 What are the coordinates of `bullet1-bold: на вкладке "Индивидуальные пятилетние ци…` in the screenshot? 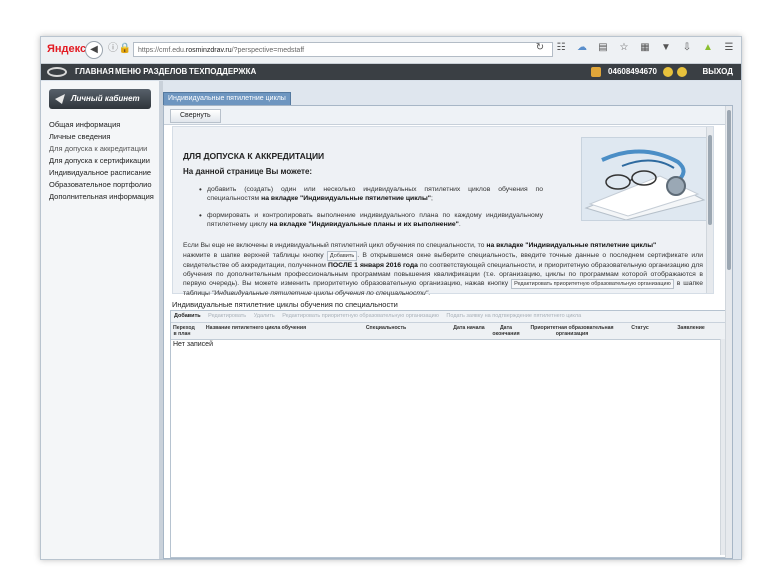 It's located at (346, 198).